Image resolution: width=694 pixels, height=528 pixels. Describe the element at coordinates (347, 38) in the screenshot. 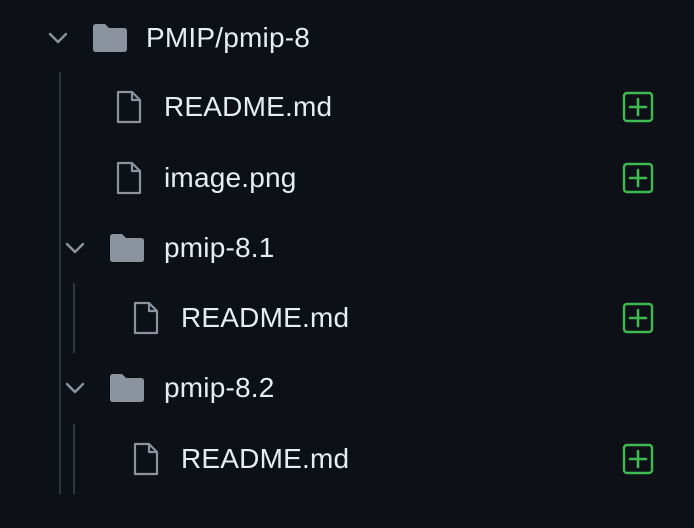

I see `tree-folder-root: PMIP/pmip-8` at that location.